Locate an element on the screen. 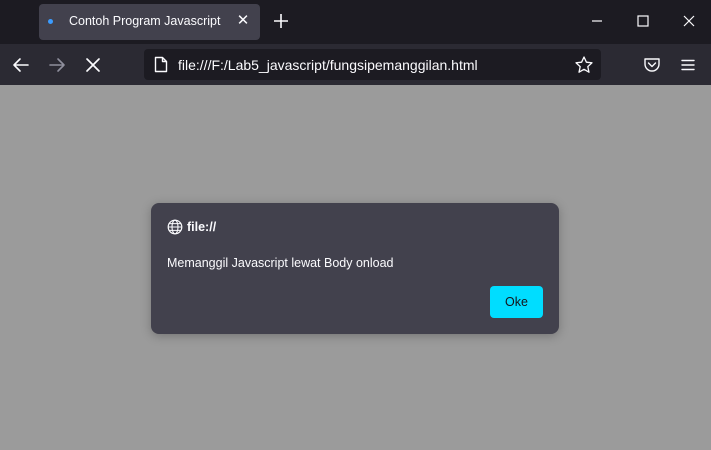 The width and height of the screenshot is (711, 450). tab-active: Contoh Program Javascript ✕ is located at coordinates (149, 22).